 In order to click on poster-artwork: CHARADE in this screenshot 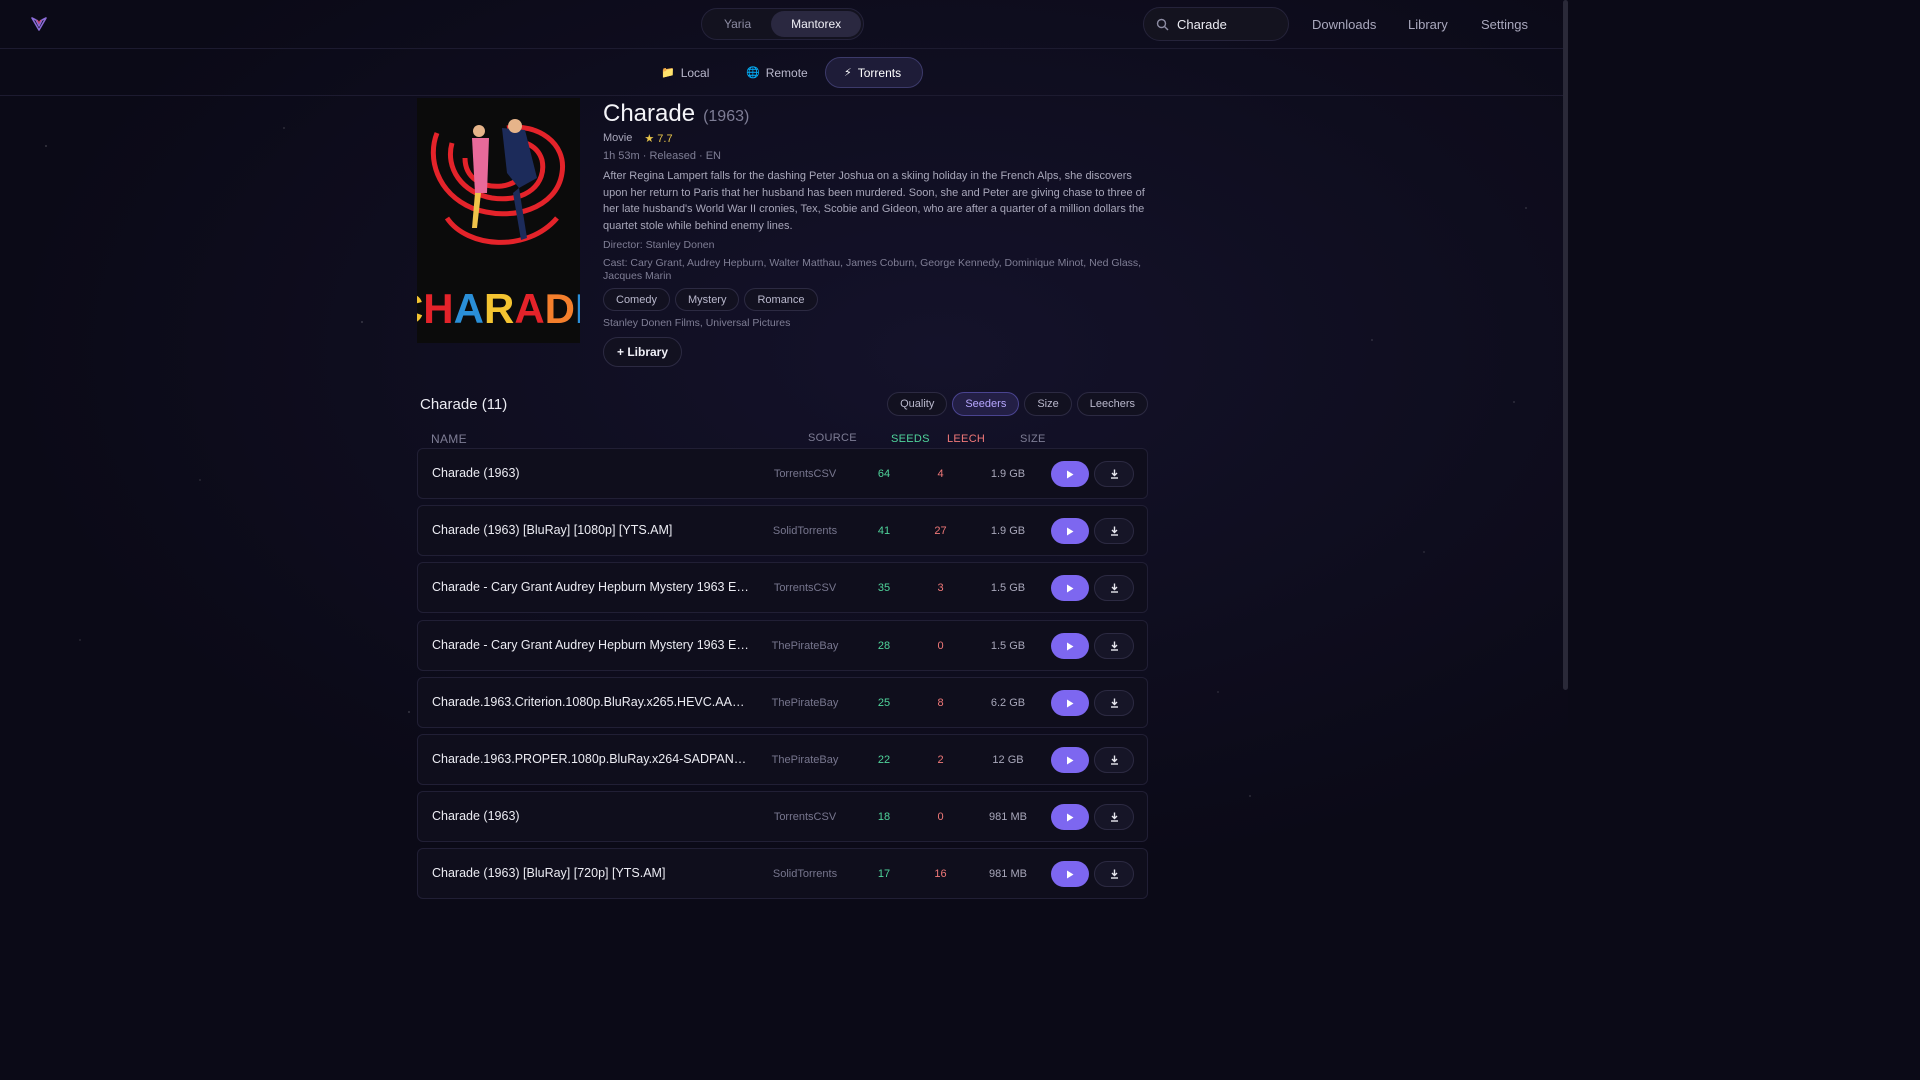, I will do `click(498, 220)`.